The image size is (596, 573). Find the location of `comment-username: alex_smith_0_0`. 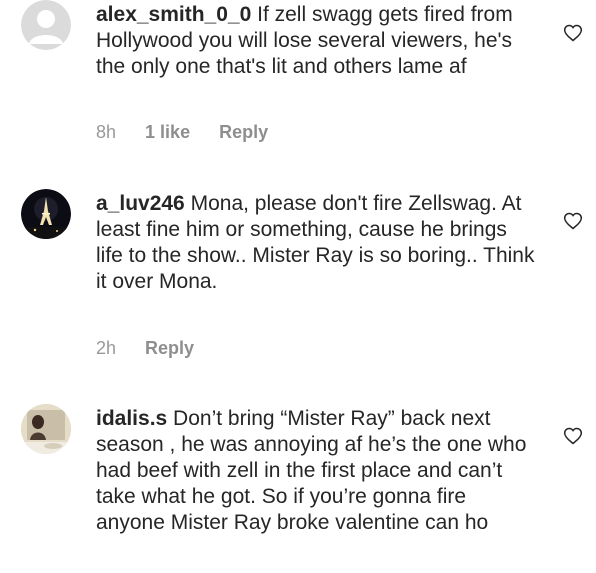

comment-username: alex_smith_0_0 is located at coordinates (173, 14).